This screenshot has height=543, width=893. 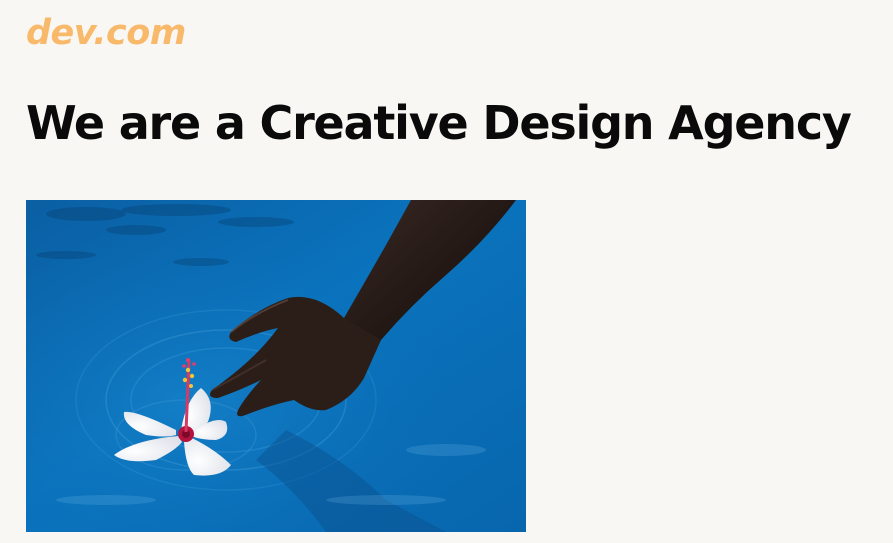 I want to click on page-headline: We are a Creative Design Agency, so click(x=439, y=123).